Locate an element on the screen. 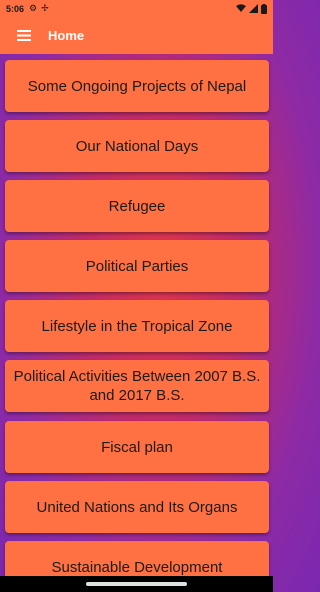 This screenshot has width=320, height=592. navigation-bar is located at coordinates (136, 584).